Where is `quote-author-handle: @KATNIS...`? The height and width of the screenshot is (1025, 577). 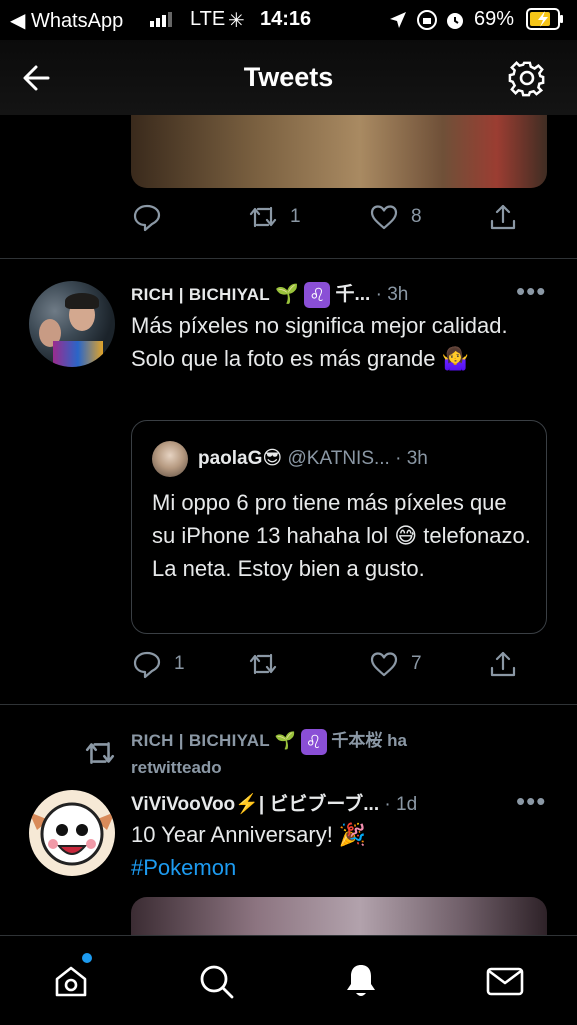 quote-author-handle: @KATNIS... is located at coordinates (338, 458).